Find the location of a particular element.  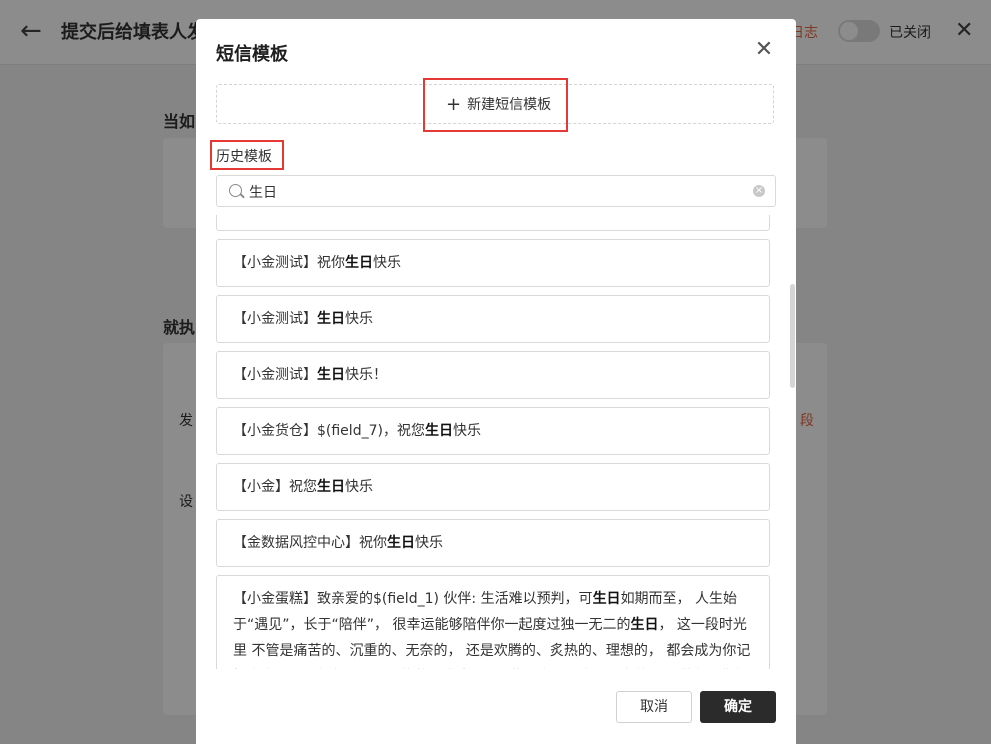

plus-icon: + is located at coordinates (454, 104).